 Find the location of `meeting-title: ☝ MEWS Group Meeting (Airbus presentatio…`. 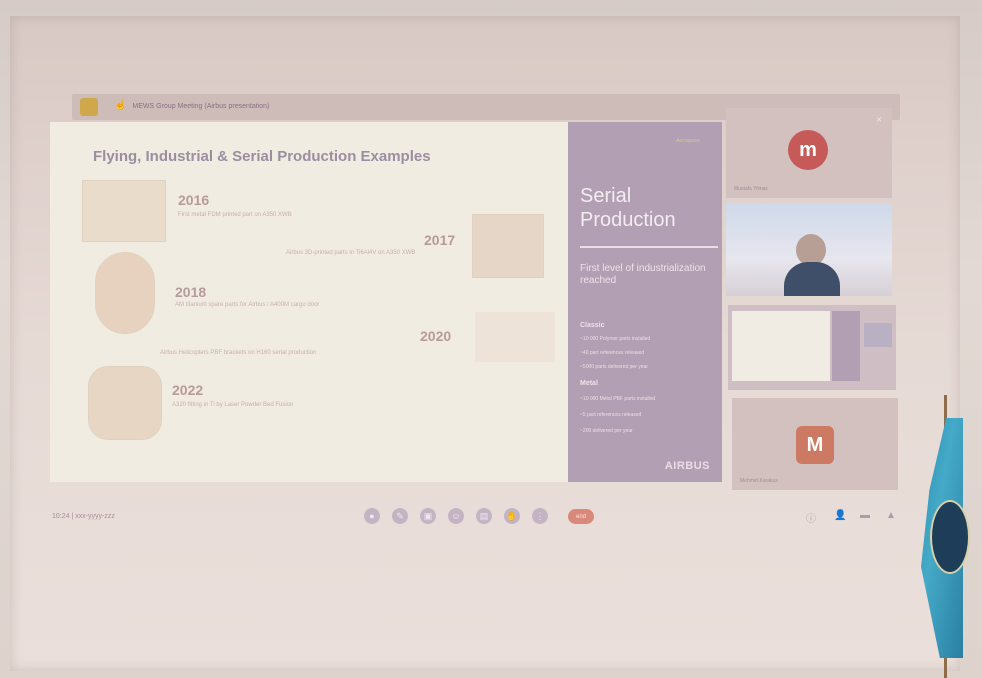

meeting-title: ☝ MEWS Group Meeting (Airbus presentatio… is located at coordinates (191, 105).